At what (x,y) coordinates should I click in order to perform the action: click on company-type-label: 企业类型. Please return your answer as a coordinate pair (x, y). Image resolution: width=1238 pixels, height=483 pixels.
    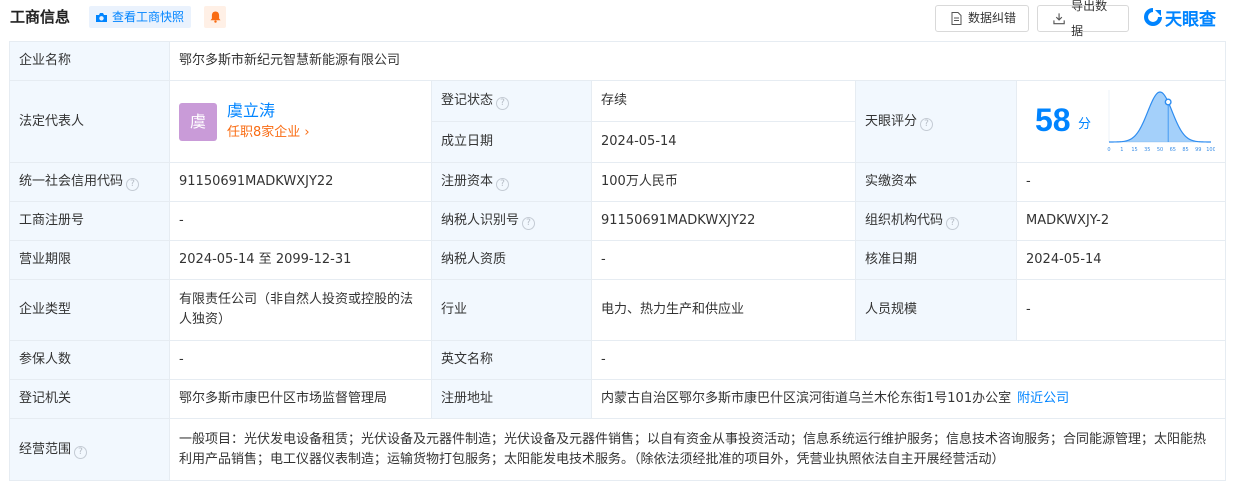
    Looking at the image, I should click on (89, 310).